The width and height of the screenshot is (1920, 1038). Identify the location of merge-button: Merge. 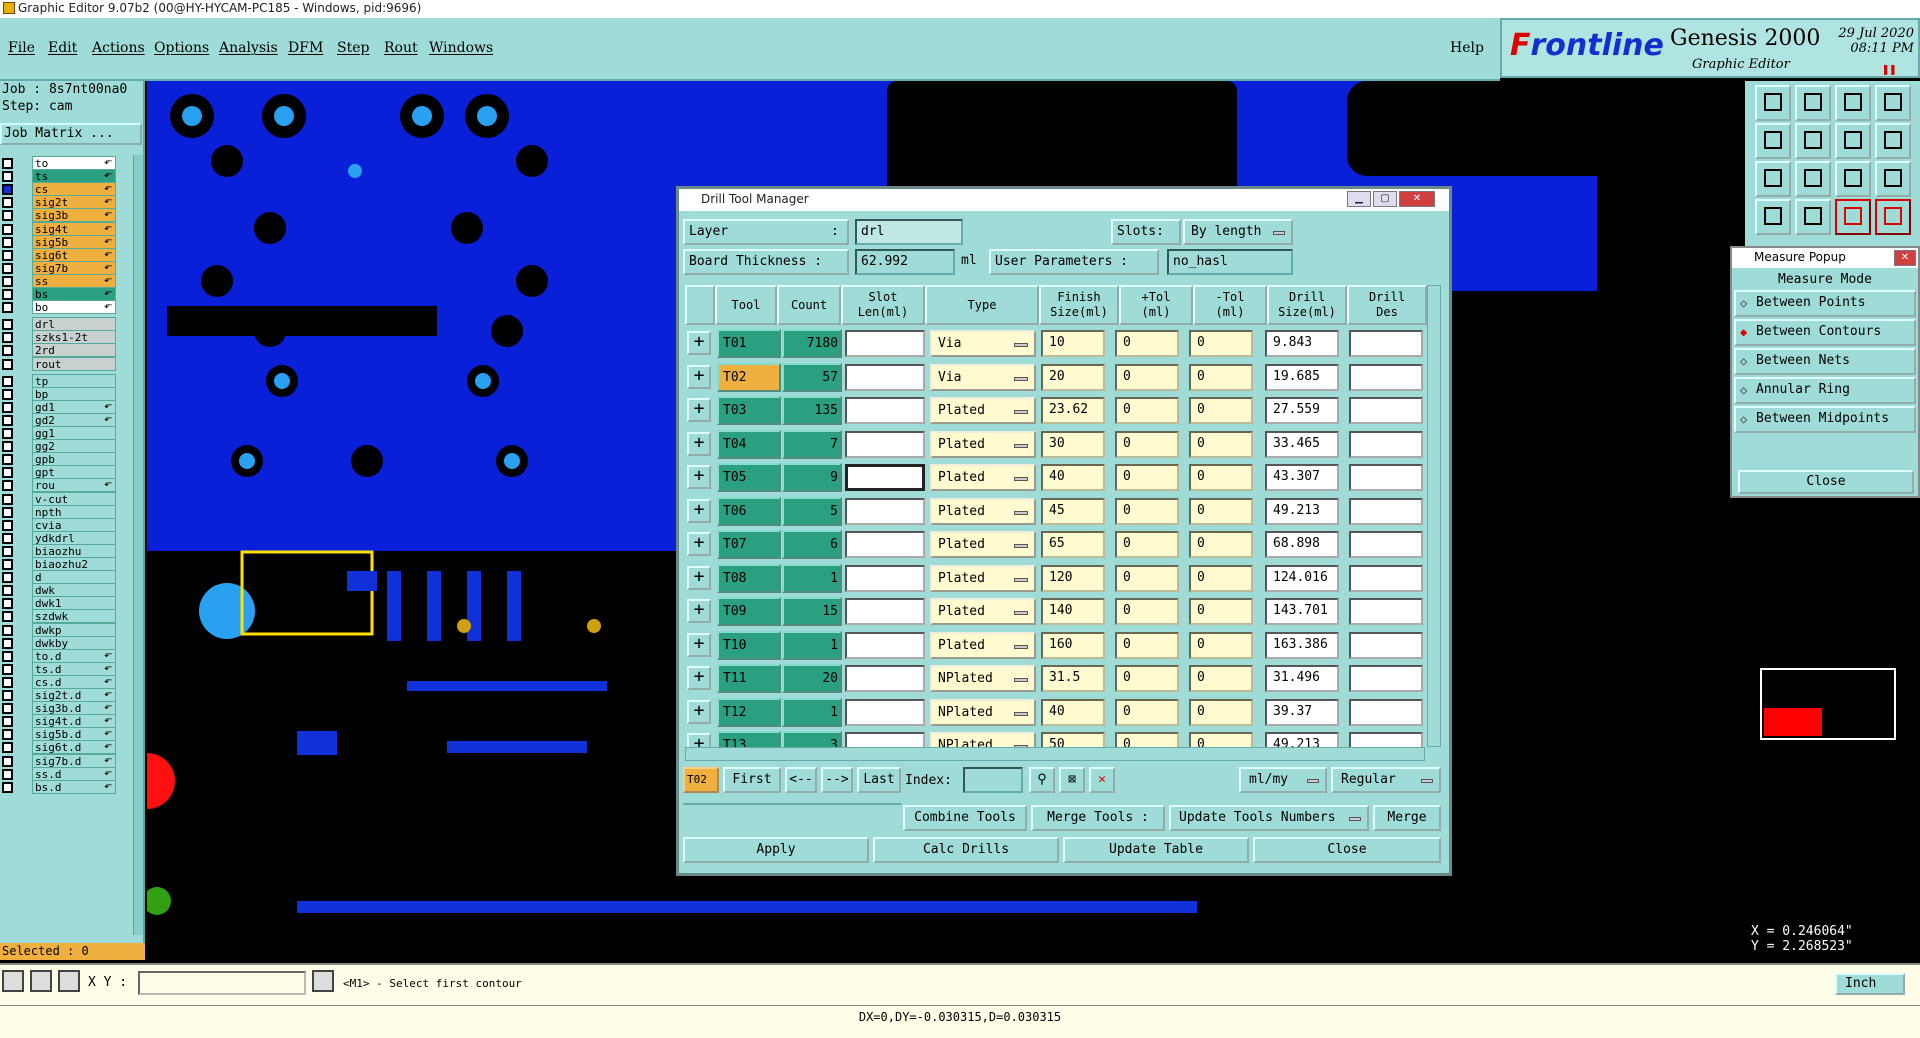
(1407, 818).